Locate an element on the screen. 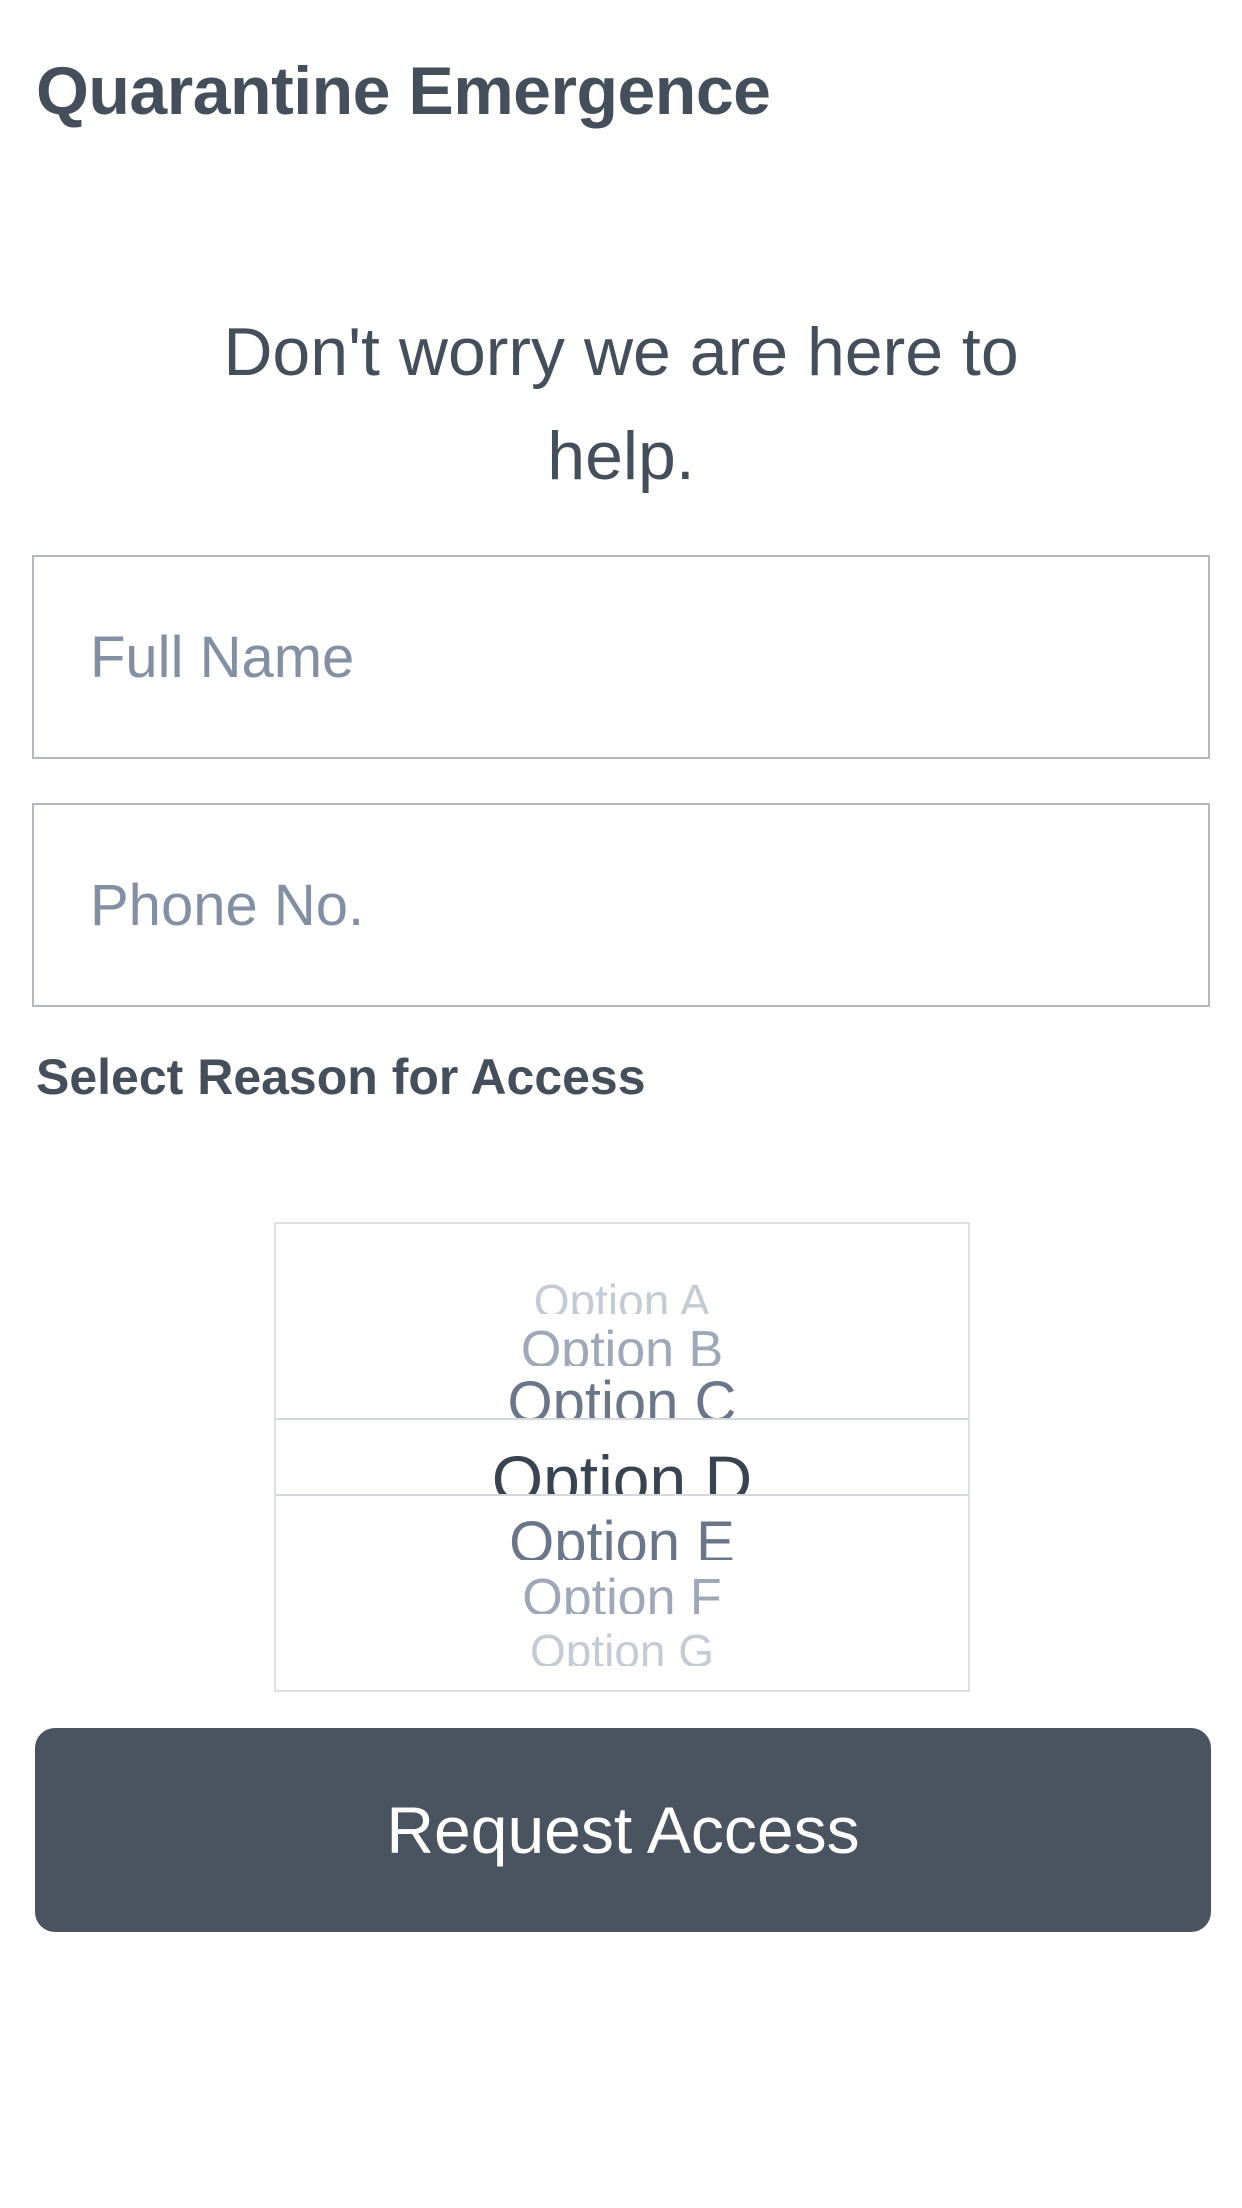 This screenshot has height=2208, width=1242. intro-message: Don't worry we are here to help. is located at coordinates (621, 404).